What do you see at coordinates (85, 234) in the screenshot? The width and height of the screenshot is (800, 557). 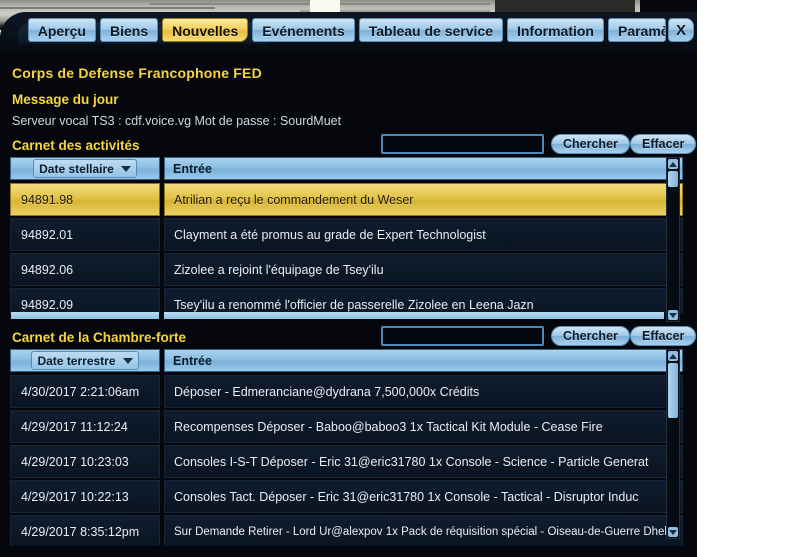 I see `activity-row-date: 94892.01` at bounding box center [85, 234].